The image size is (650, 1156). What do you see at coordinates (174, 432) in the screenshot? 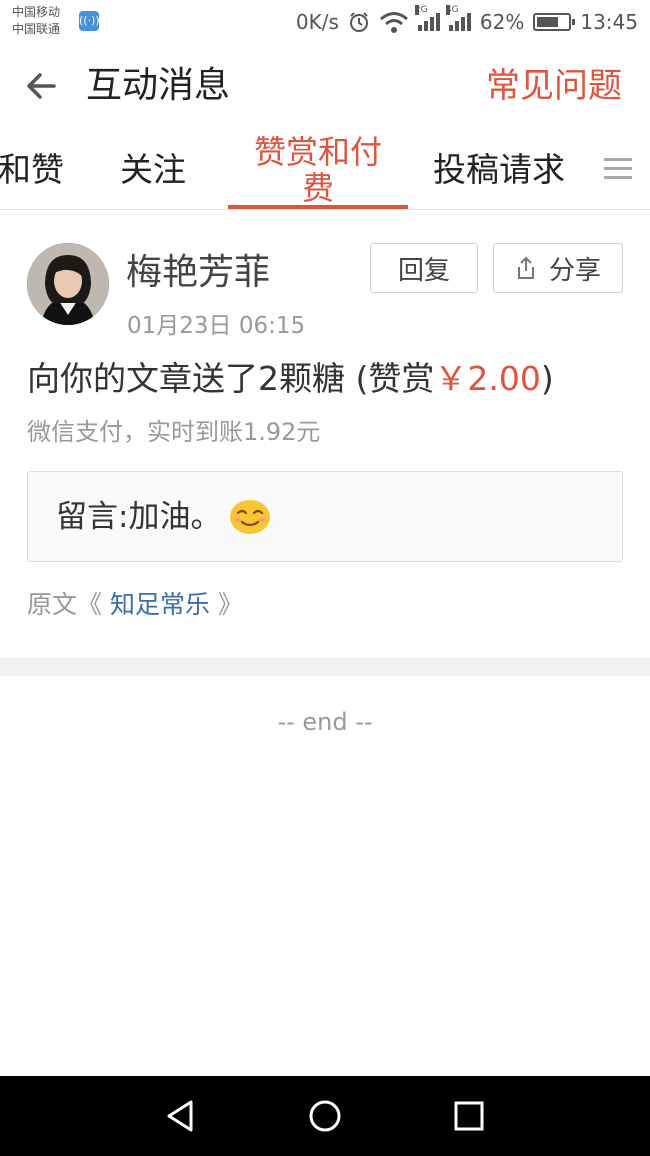
I see `payment-info: 微信支付，实时到账1.92元` at bounding box center [174, 432].